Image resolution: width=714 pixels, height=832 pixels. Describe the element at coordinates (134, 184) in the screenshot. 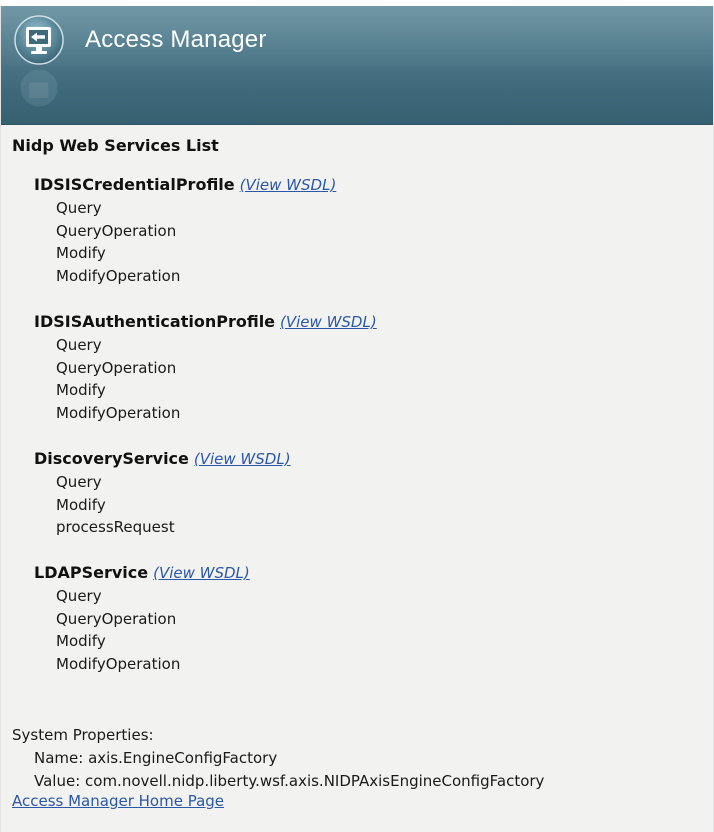

I see `service-name: IDSISCredentialProfile` at that location.